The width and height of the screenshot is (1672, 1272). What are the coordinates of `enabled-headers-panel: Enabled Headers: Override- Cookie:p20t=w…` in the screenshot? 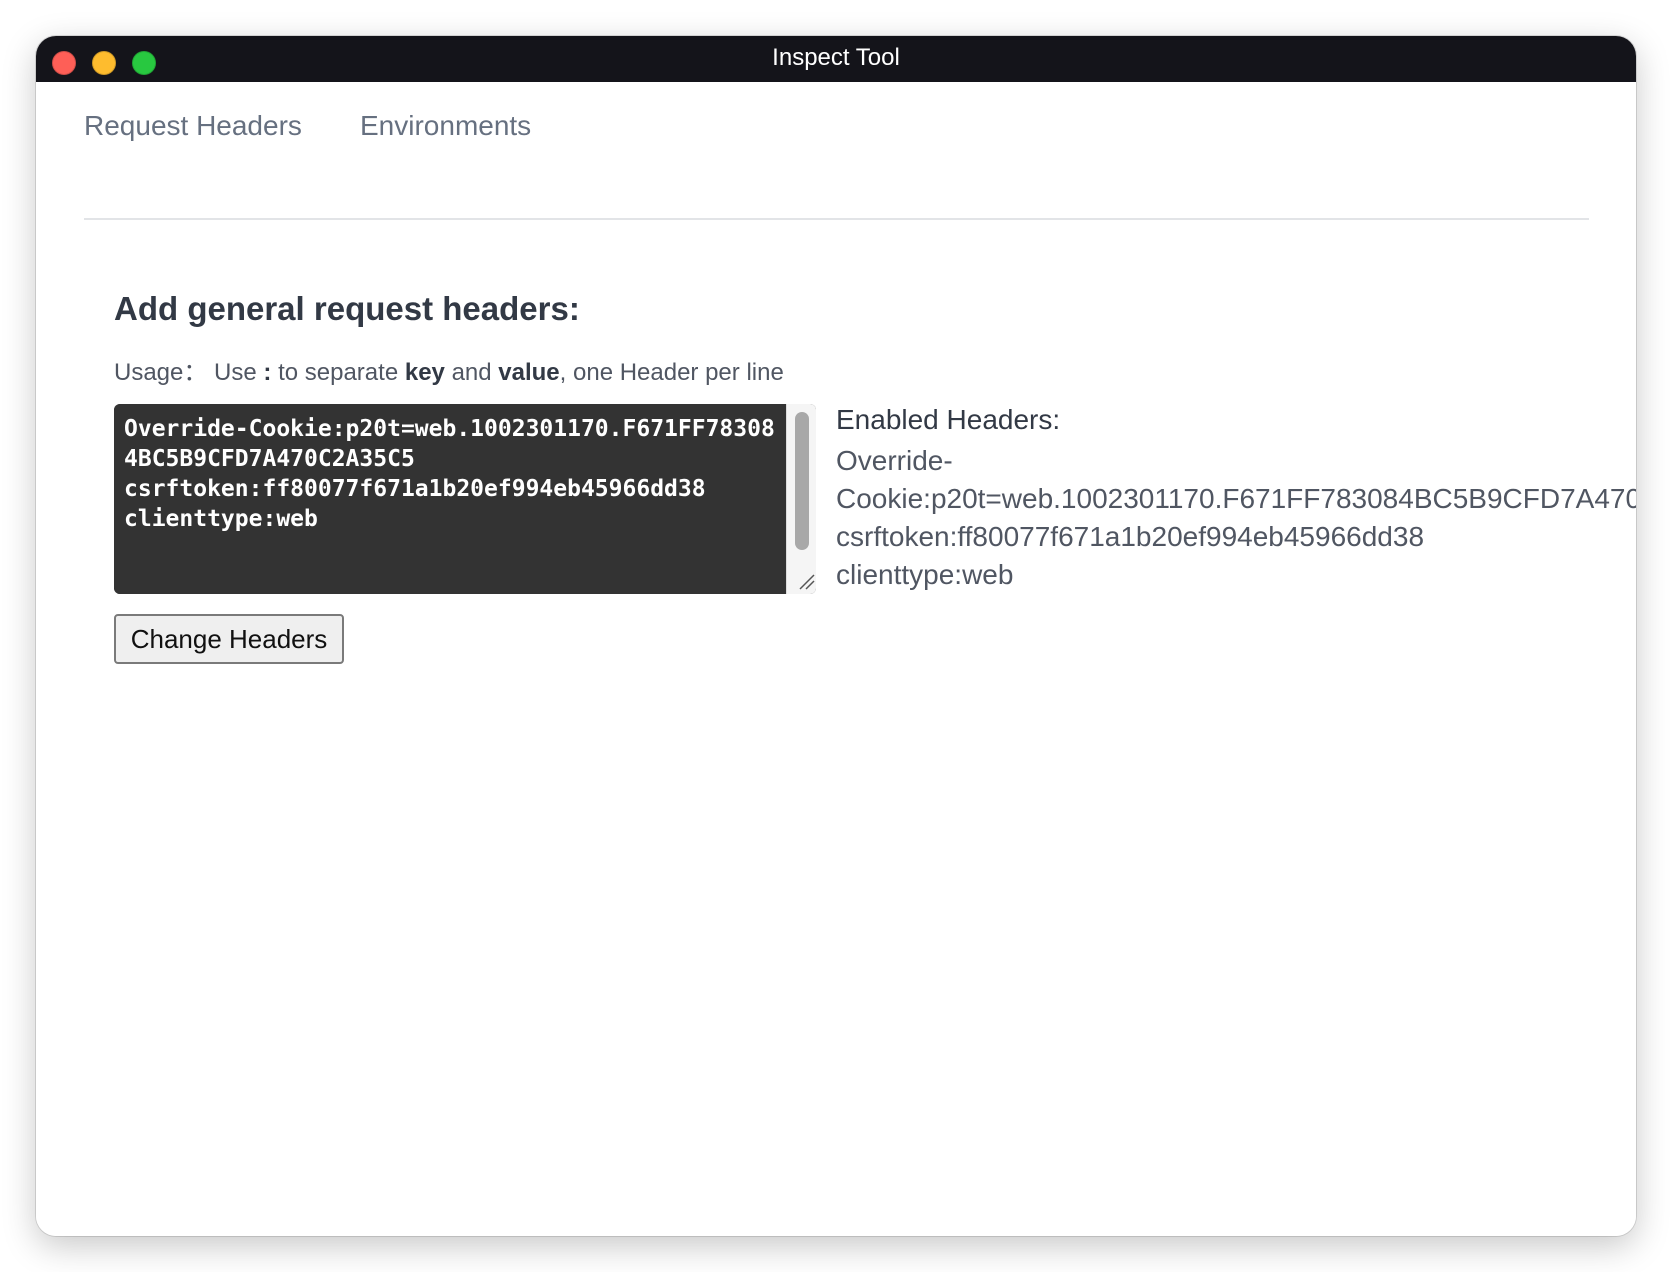 It's located at (1236, 499).